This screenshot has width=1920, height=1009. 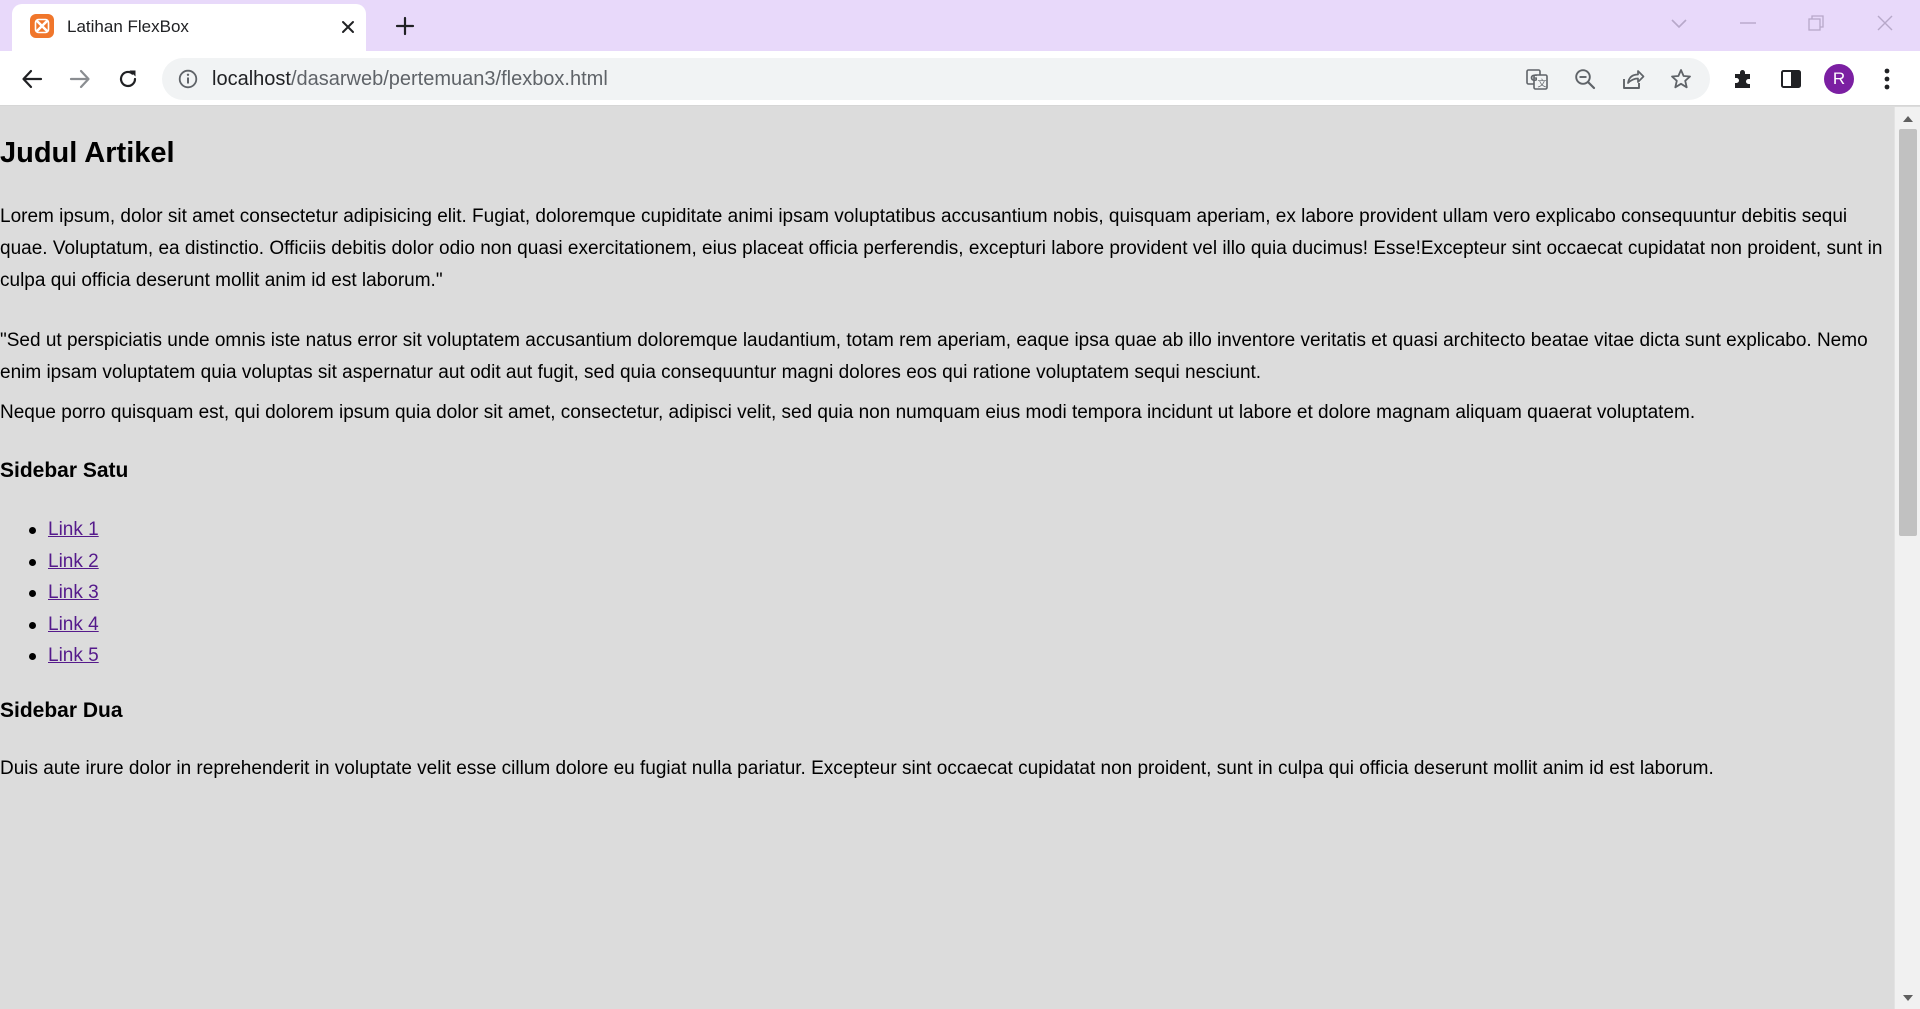 What do you see at coordinates (1907, 558) in the screenshot?
I see `vertical-scrollbar` at bounding box center [1907, 558].